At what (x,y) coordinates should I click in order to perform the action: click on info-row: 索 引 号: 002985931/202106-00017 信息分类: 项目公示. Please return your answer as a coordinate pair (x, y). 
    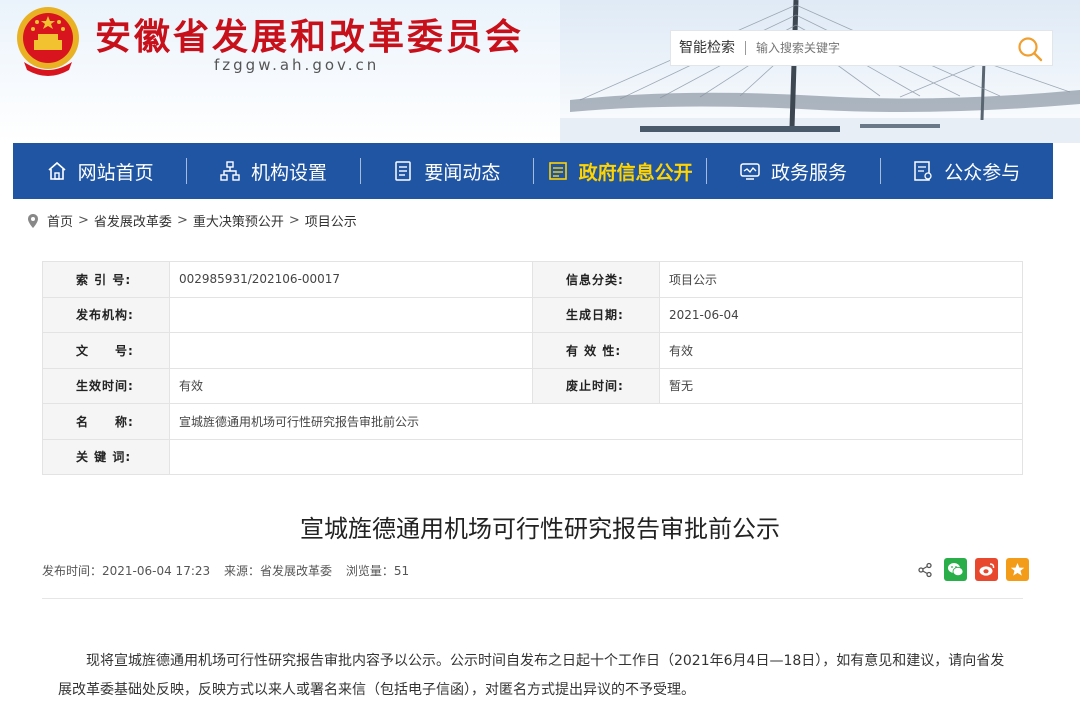
    Looking at the image, I should click on (532, 279).